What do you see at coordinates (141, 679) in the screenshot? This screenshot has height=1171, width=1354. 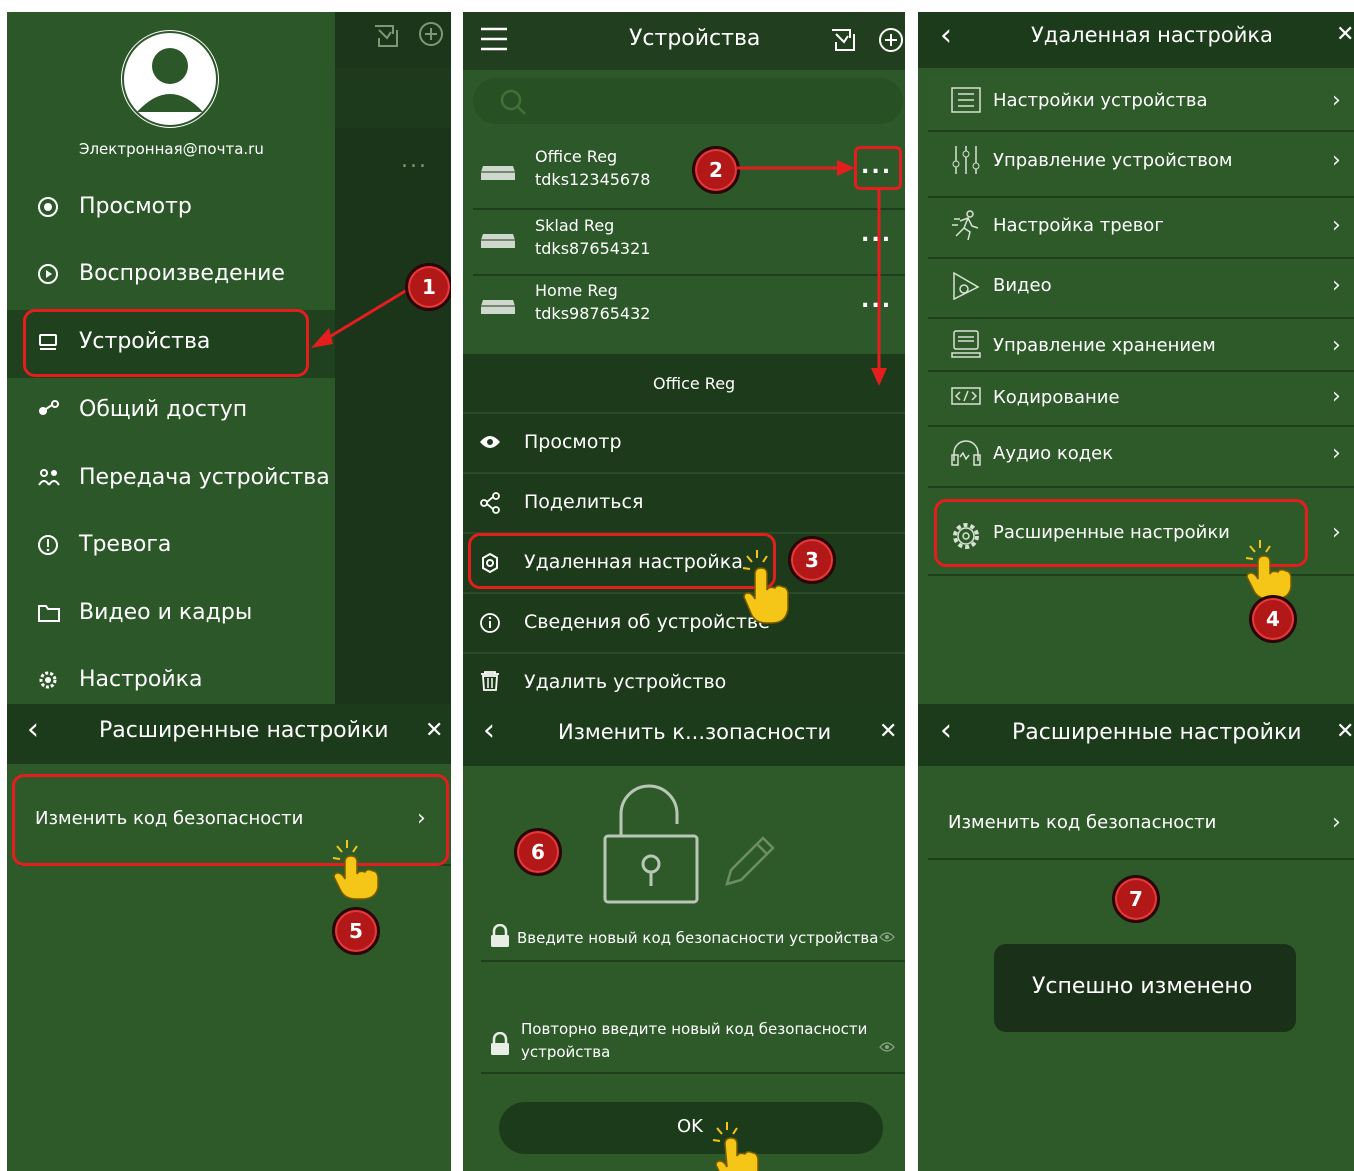 I see `menu-label: Настройка` at bounding box center [141, 679].